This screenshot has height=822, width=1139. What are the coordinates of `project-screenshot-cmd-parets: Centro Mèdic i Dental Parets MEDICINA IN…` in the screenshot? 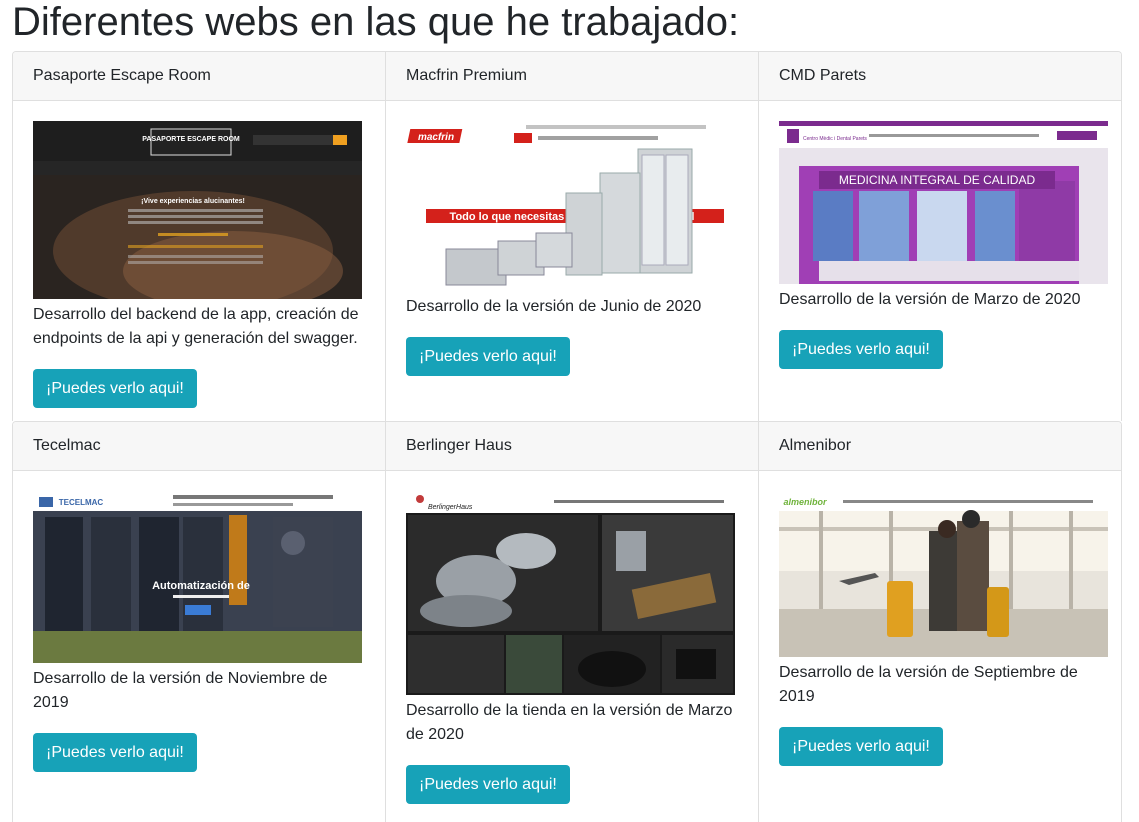 It's located at (943, 202).